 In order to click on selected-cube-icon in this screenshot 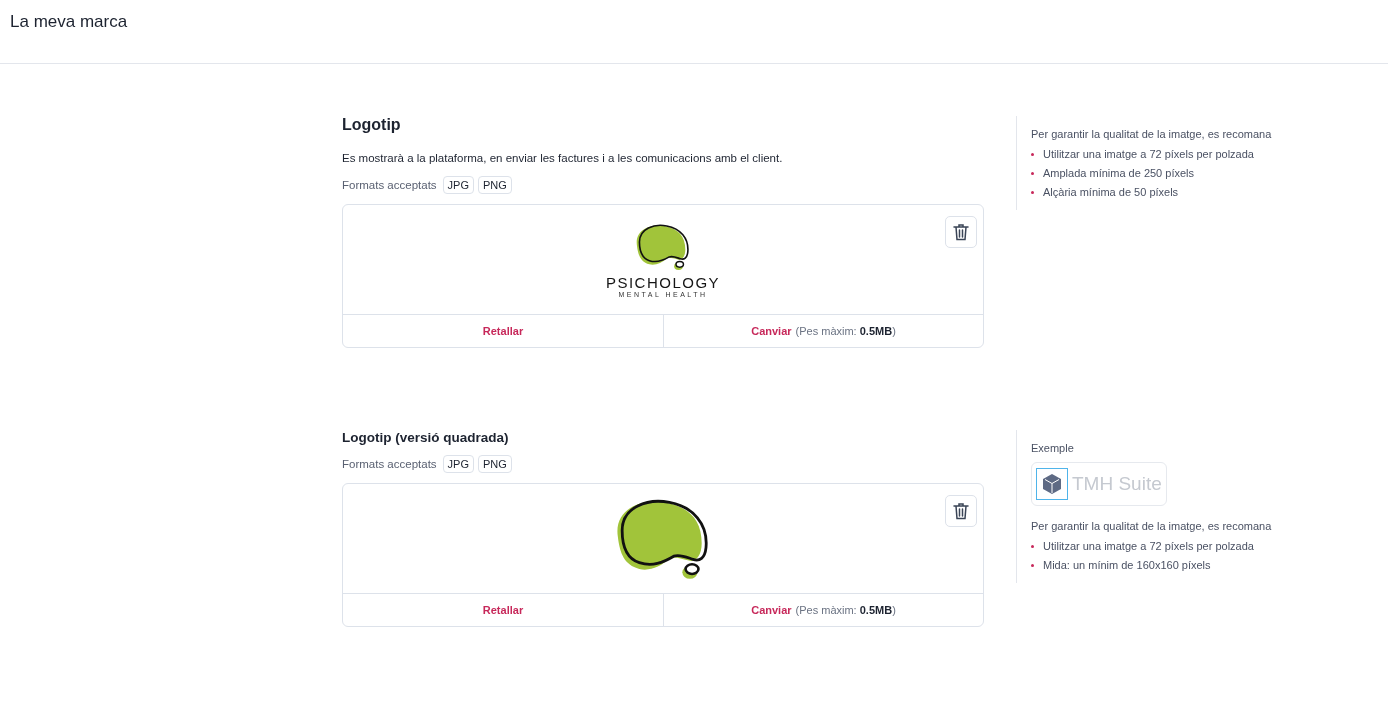, I will do `click(1052, 484)`.